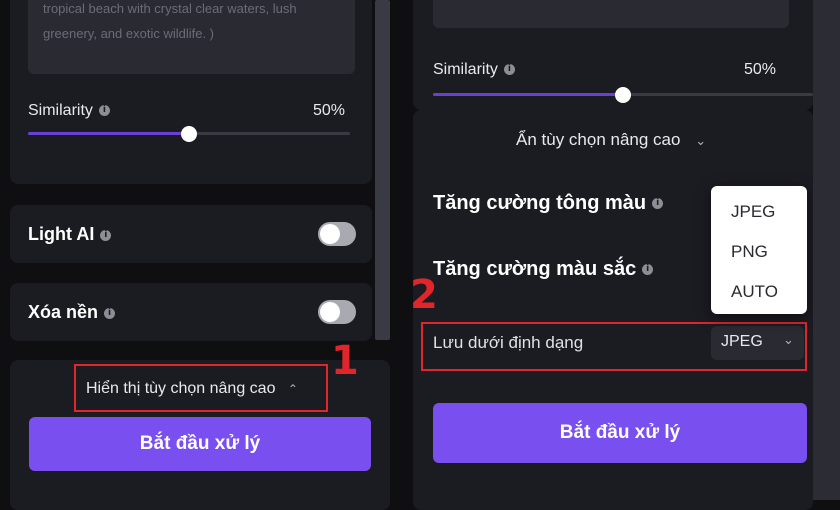 Image resolution: width=840 pixels, height=510 pixels. I want to click on tone-enhance-label: Tăng cường tông màu i, so click(548, 203).